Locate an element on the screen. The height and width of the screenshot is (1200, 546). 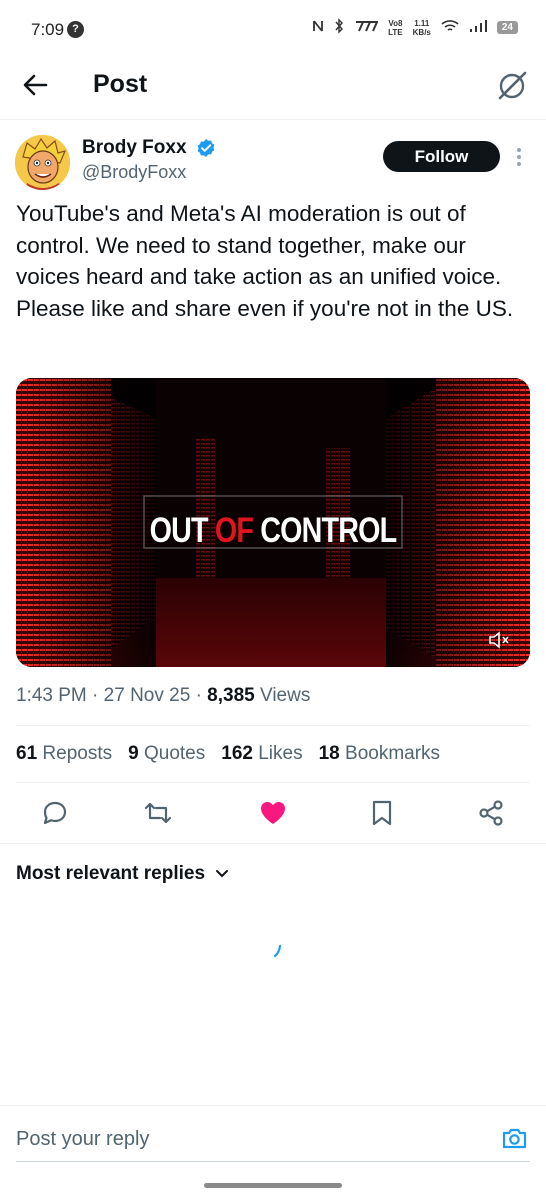
bookmarks-stat: 18 Bookmarks is located at coordinates (379, 754).